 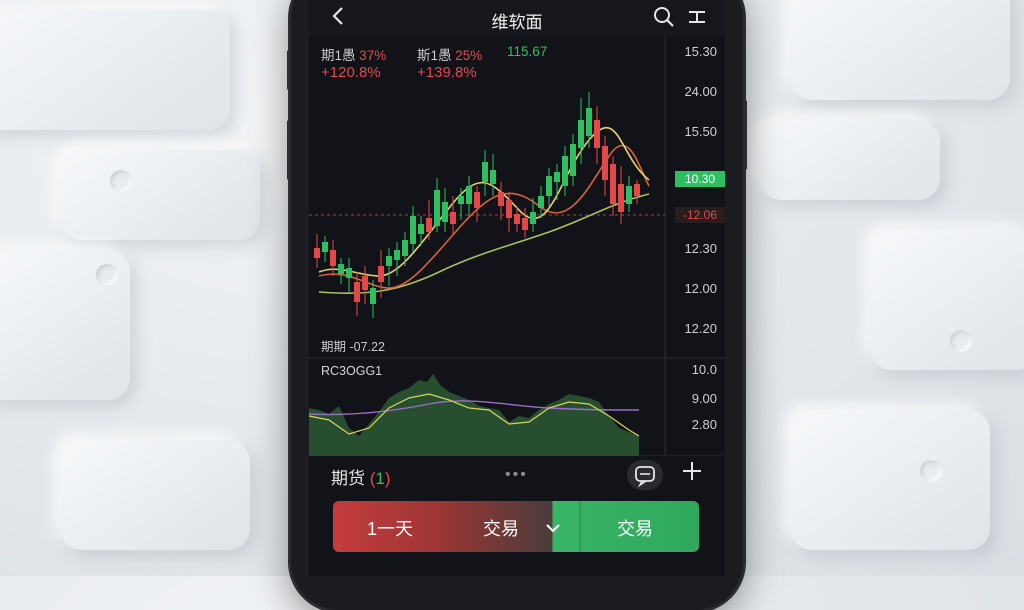 I want to click on search-icon, so click(x=664, y=19).